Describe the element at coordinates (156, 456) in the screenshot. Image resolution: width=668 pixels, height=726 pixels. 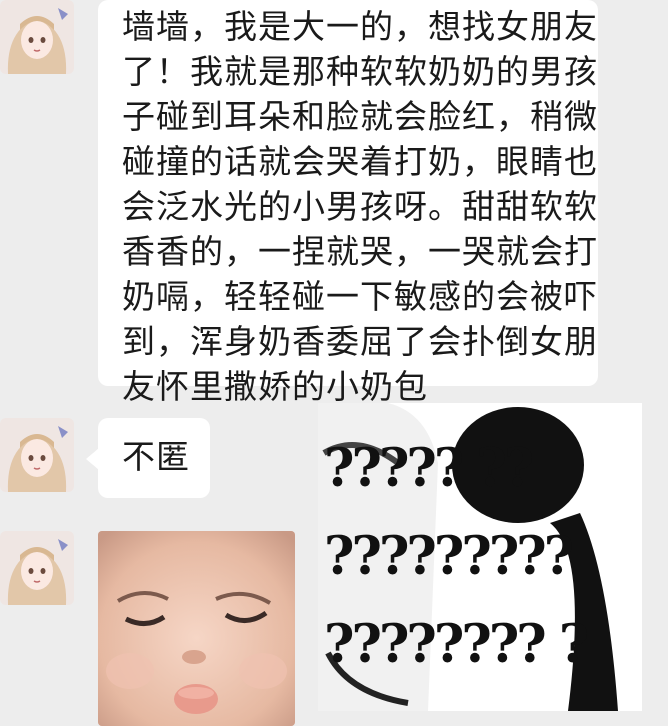
I see `message-text: 不匿` at that location.